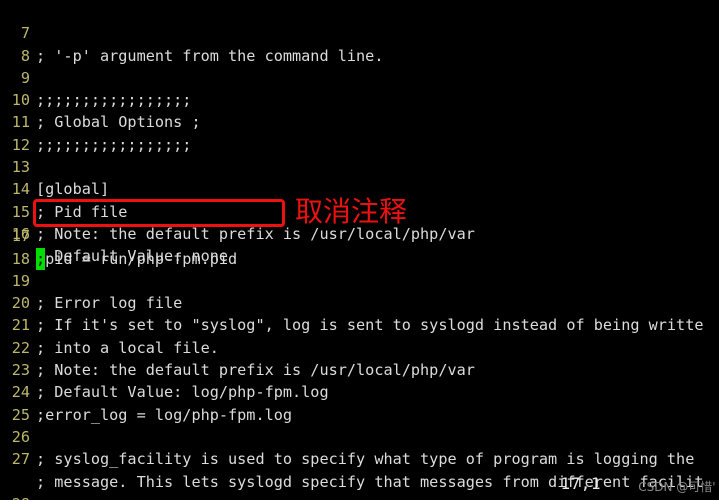 The image size is (719, 500). What do you see at coordinates (359, 99) in the screenshot?
I see `editor-line: 10 ; Global Options ;` at bounding box center [359, 99].